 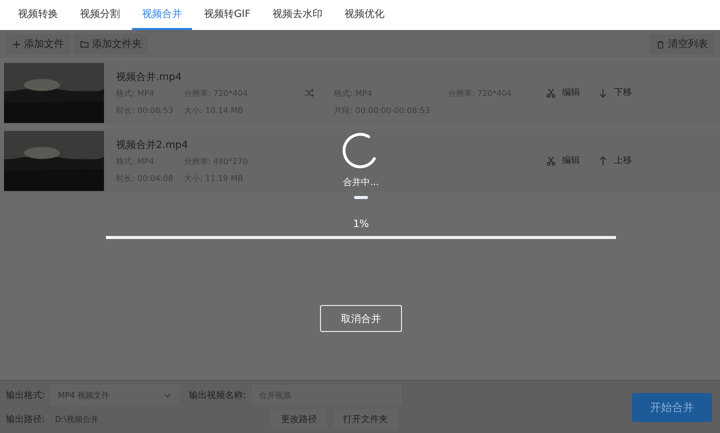 I want to click on trash-icon, so click(x=660, y=44).